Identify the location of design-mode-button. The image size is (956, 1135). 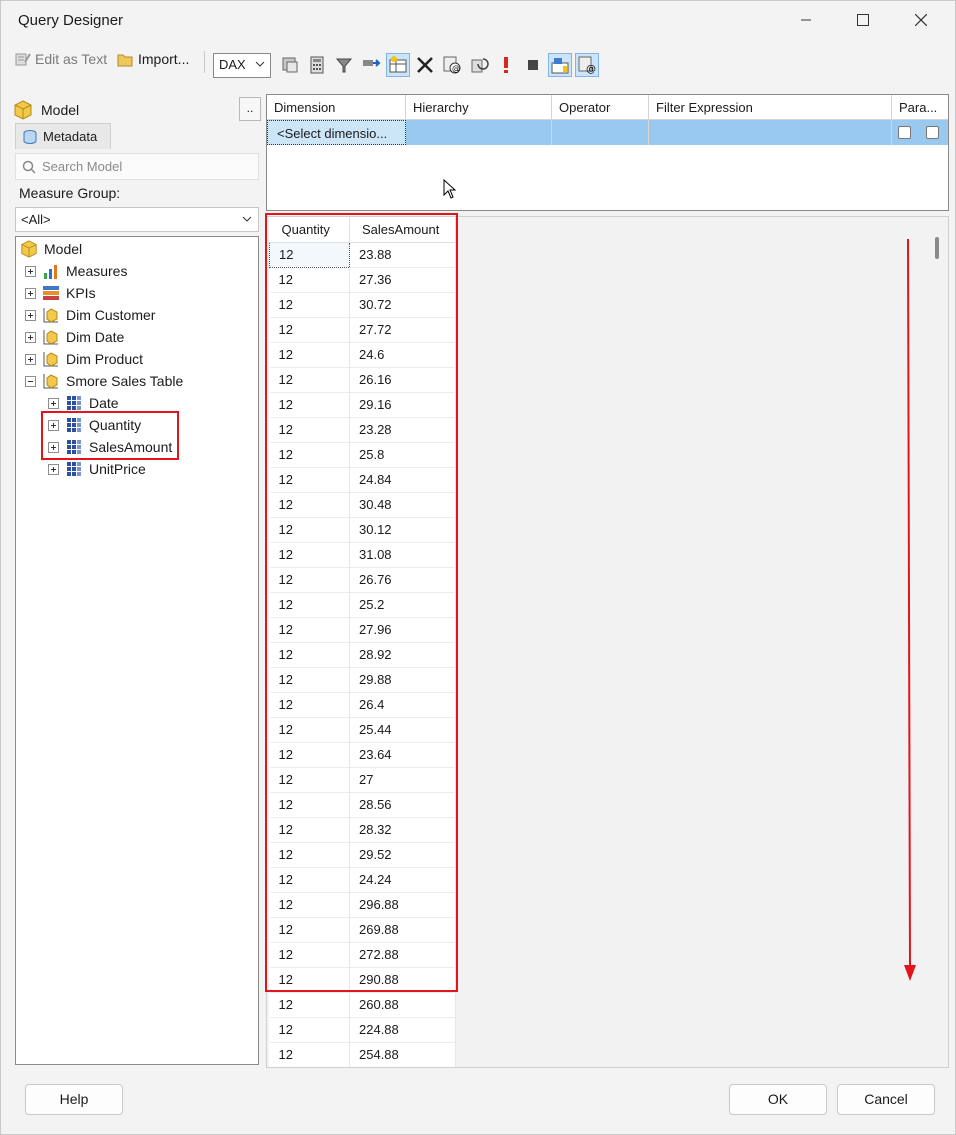
(560, 65).